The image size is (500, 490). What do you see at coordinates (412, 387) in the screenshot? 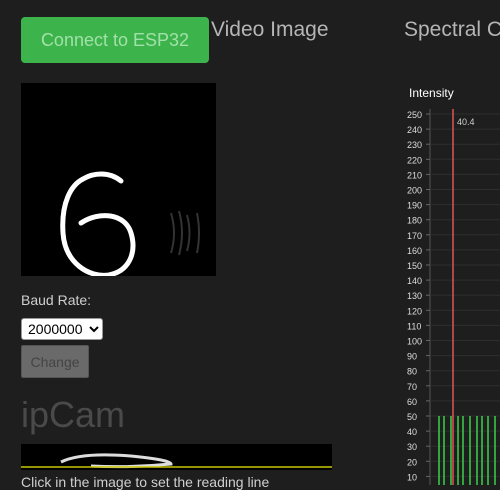
I see `y-tick-label: 70` at bounding box center [412, 387].